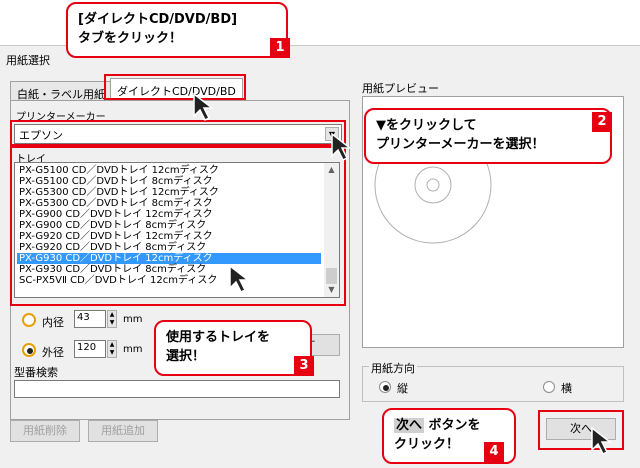 Image resolution: width=640 pixels, height=468 pixels. What do you see at coordinates (454, 425) in the screenshot?
I see `callout-4-rest: ボタンを` at bounding box center [454, 425].